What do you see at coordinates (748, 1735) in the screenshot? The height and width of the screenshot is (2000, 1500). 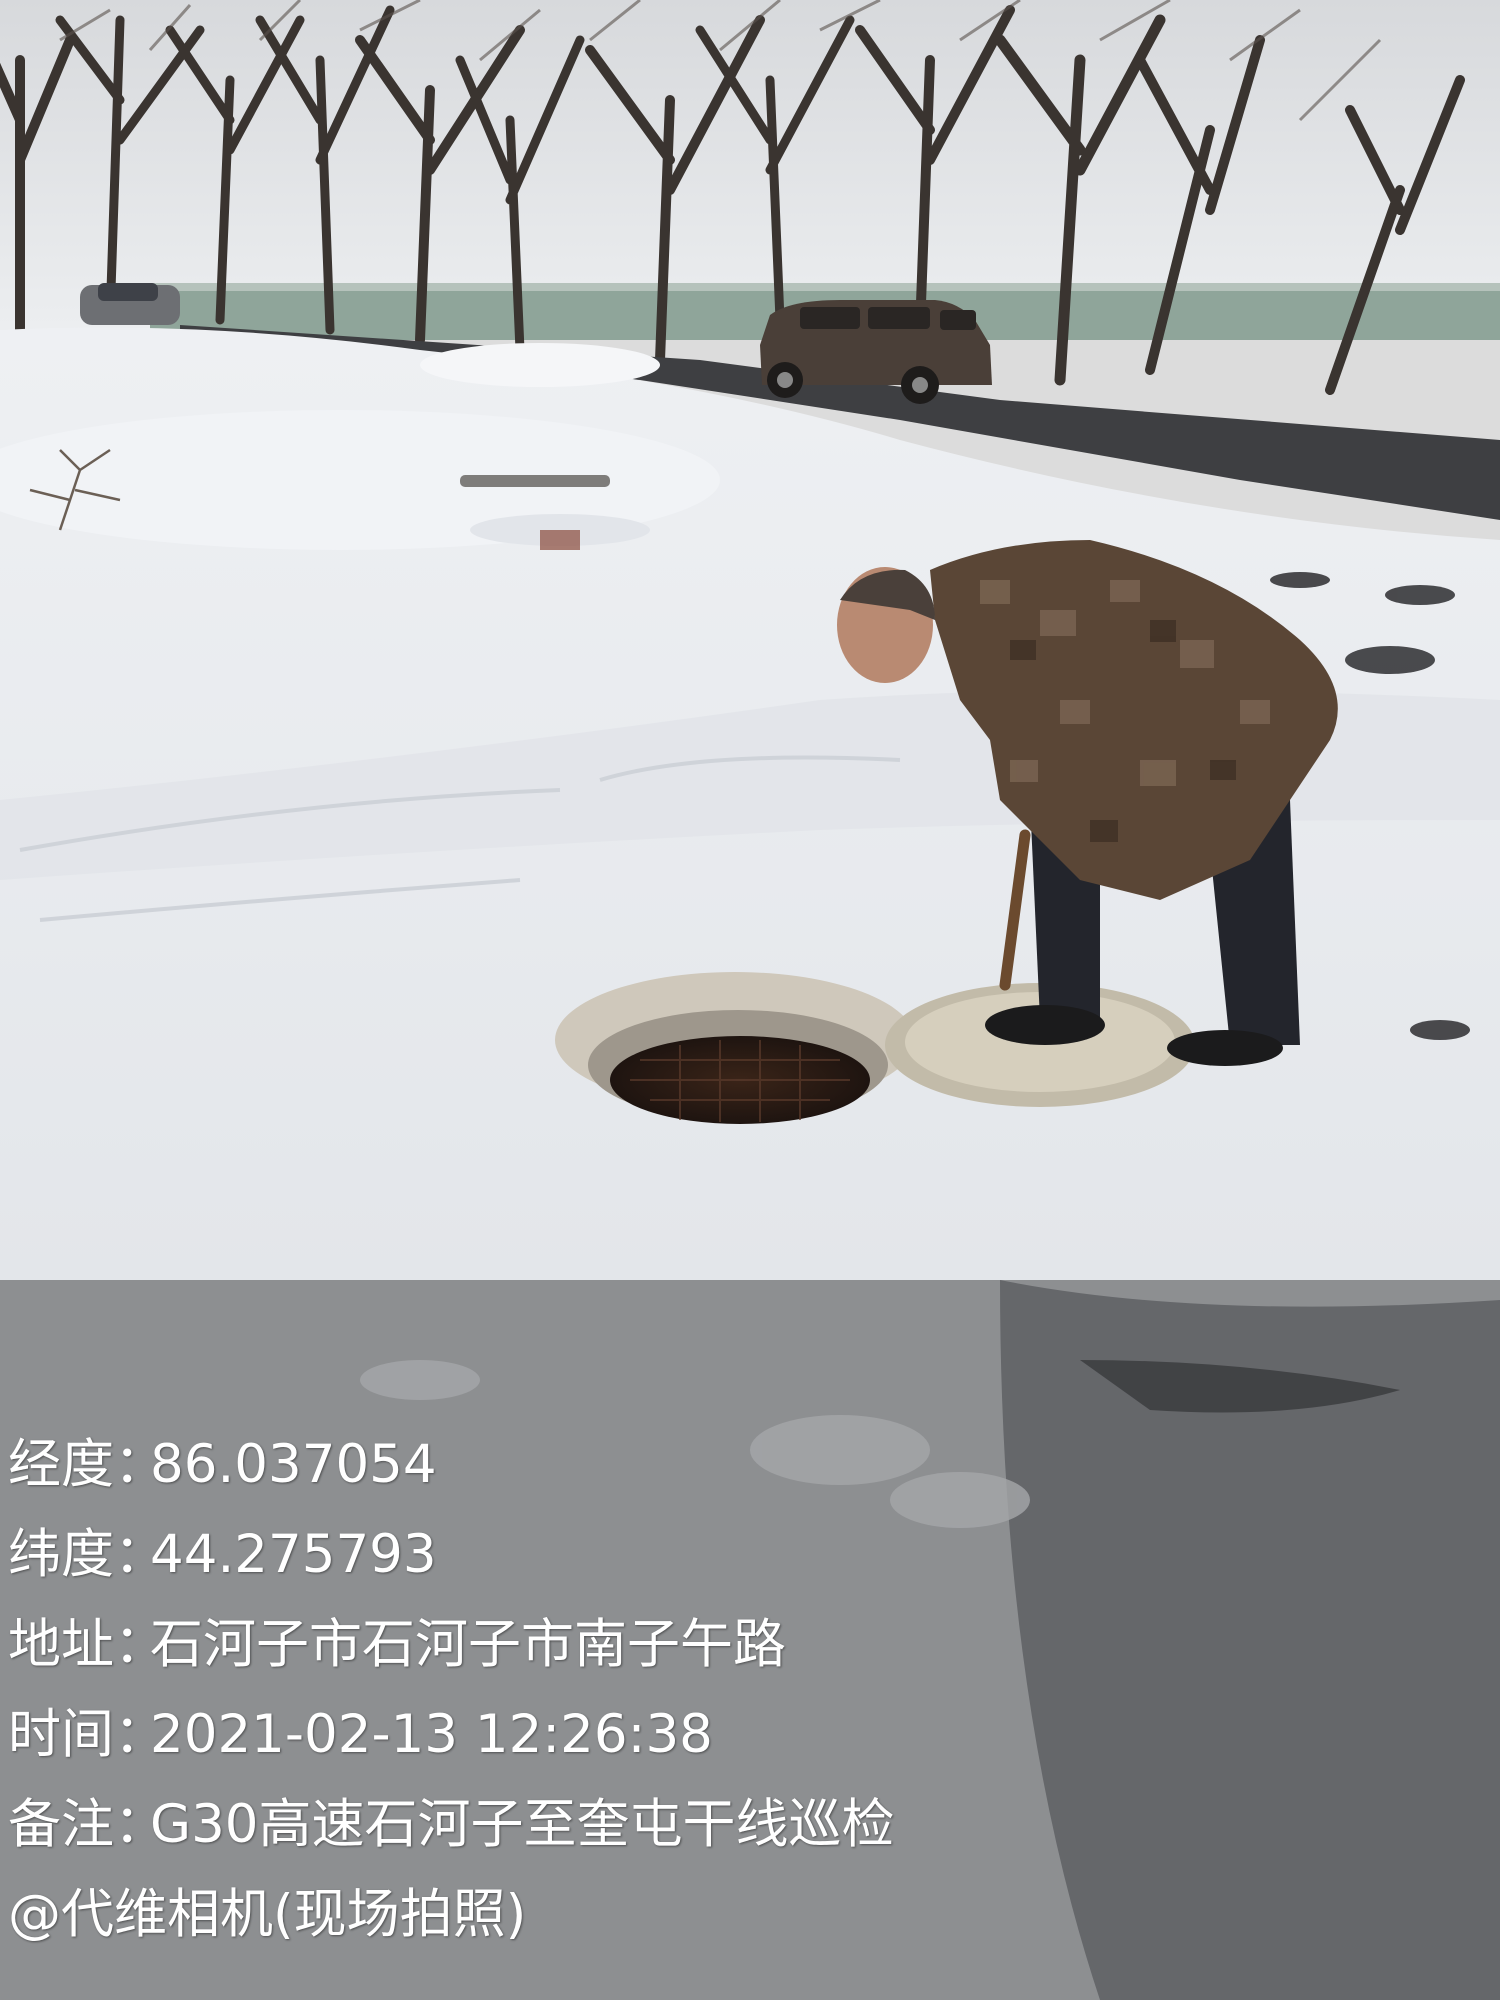 I see `time-row: 时间： 2021-02-13 12:26:38` at bounding box center [748, 1735].